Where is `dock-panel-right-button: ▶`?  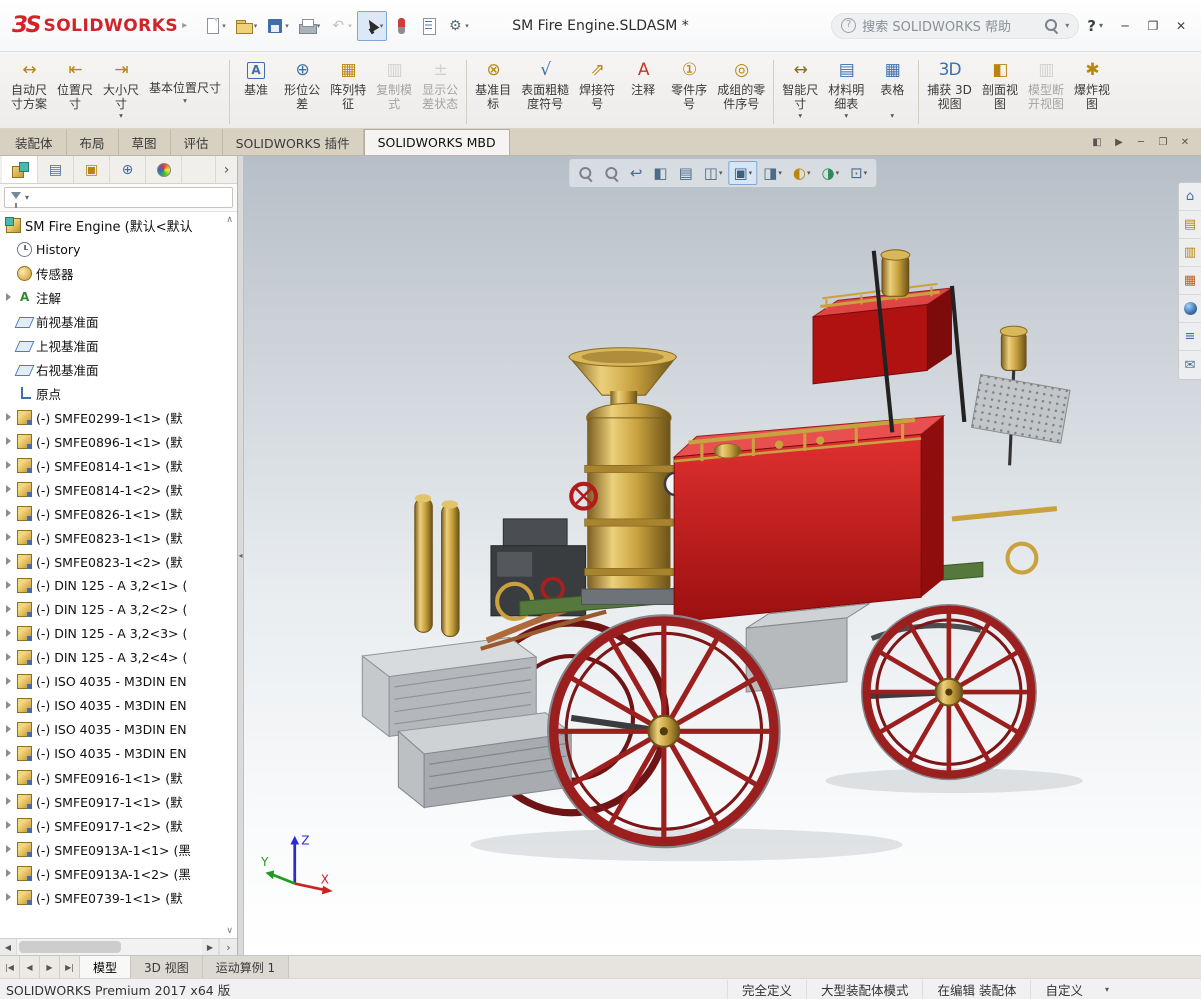 dock-panel-right-button: ▶ is located at coordinates (1119, 142).